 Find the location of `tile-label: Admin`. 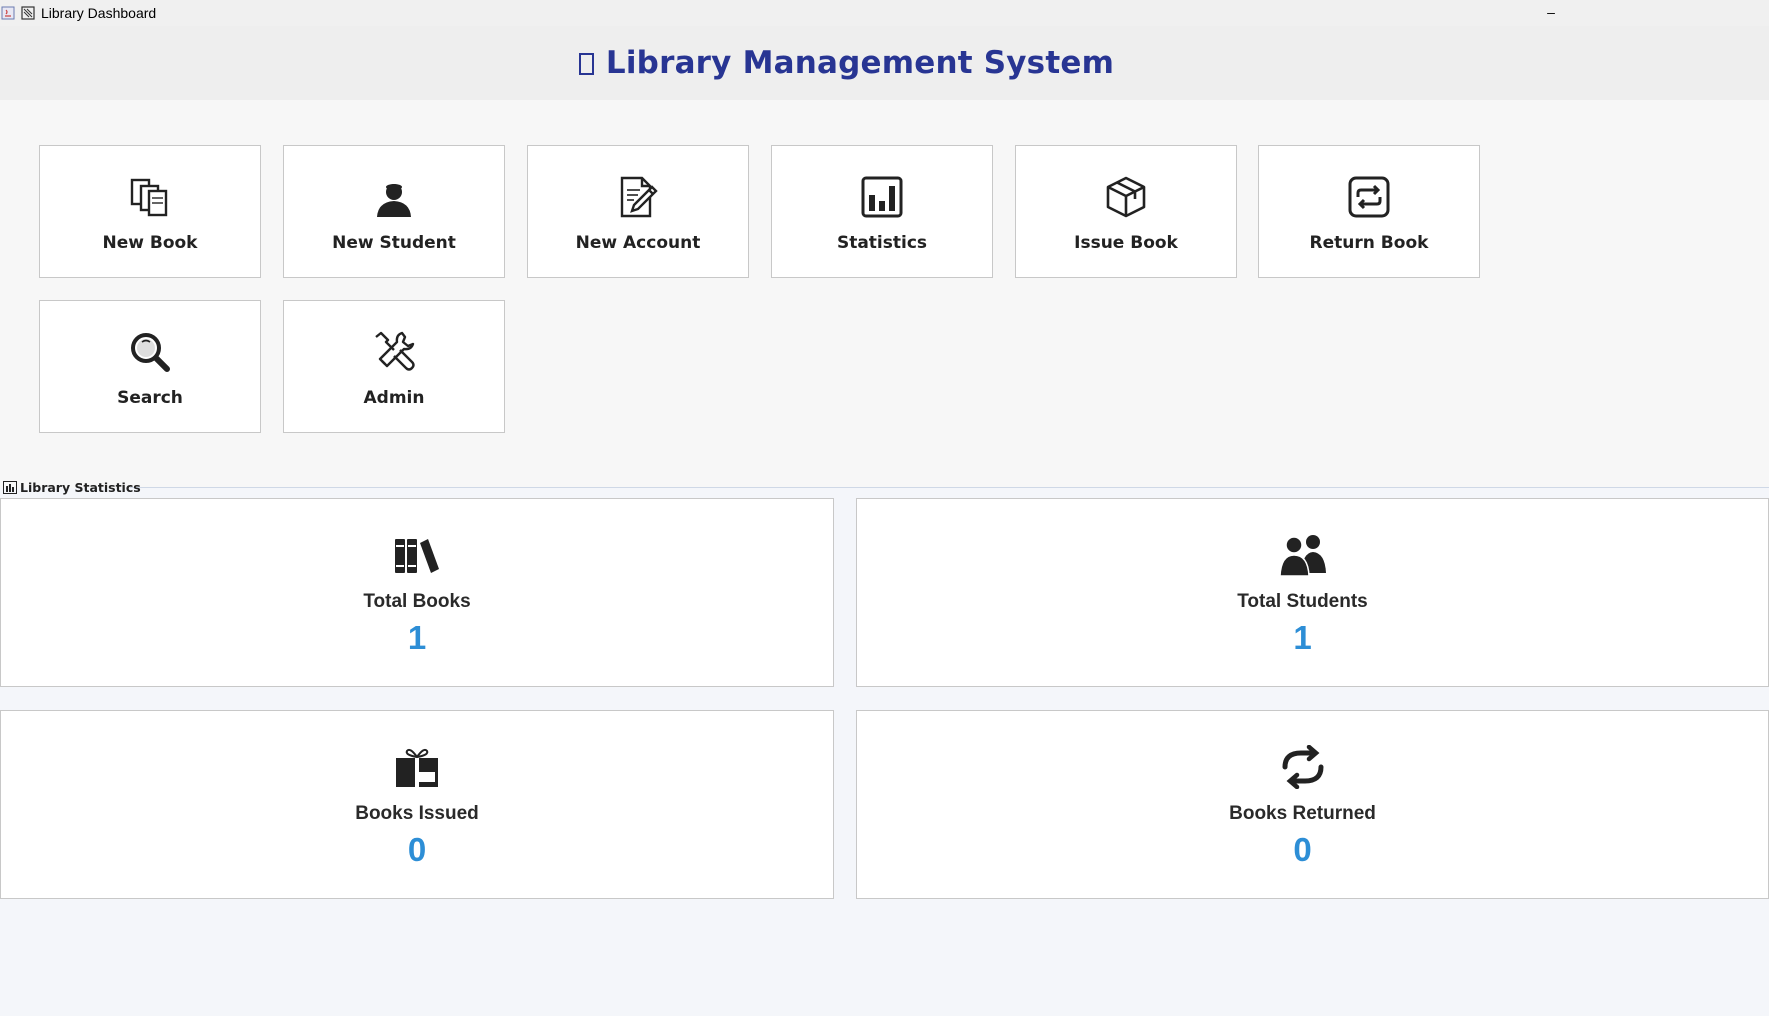

tile-label: Admin is located at coordinates (394, 398).